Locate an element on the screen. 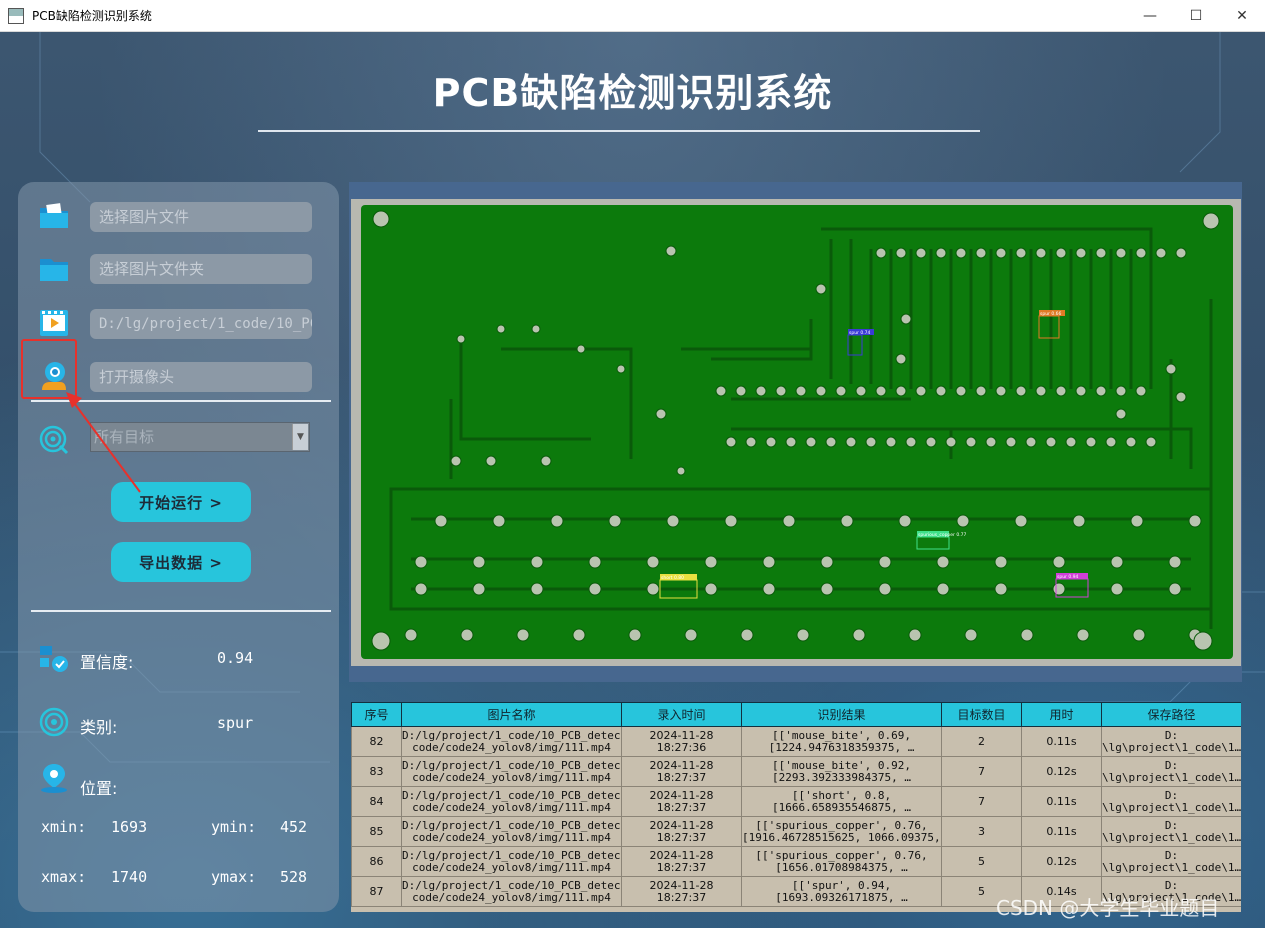 This screenshot has width=1265, height=928. table-cell: 87 is located at coordinates (376, 891).